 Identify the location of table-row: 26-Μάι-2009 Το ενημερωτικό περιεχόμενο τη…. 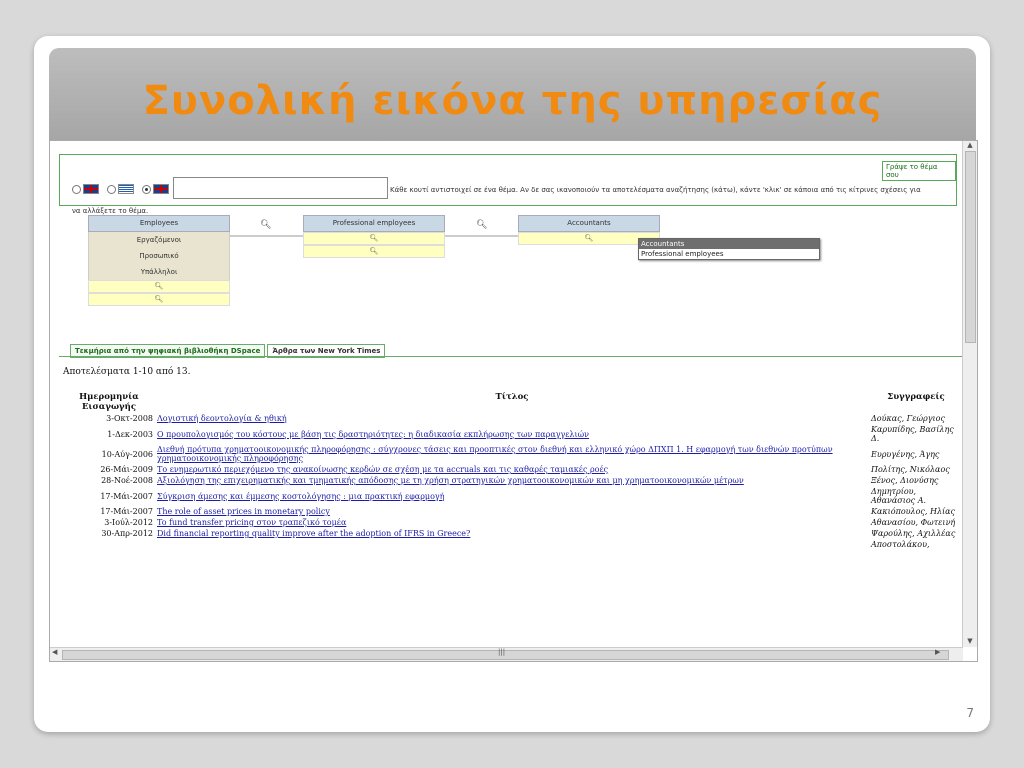
(513, 469).